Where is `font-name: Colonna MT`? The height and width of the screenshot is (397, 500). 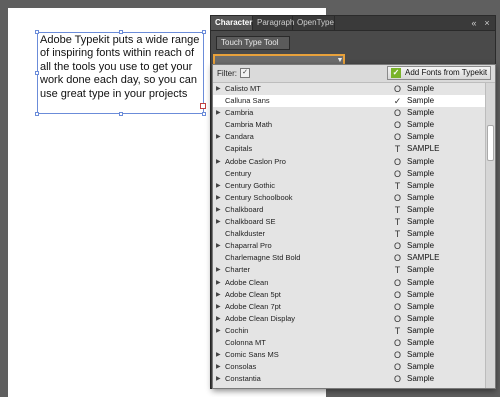
font-name: Colonna MT is located at coordinates (245, 342).